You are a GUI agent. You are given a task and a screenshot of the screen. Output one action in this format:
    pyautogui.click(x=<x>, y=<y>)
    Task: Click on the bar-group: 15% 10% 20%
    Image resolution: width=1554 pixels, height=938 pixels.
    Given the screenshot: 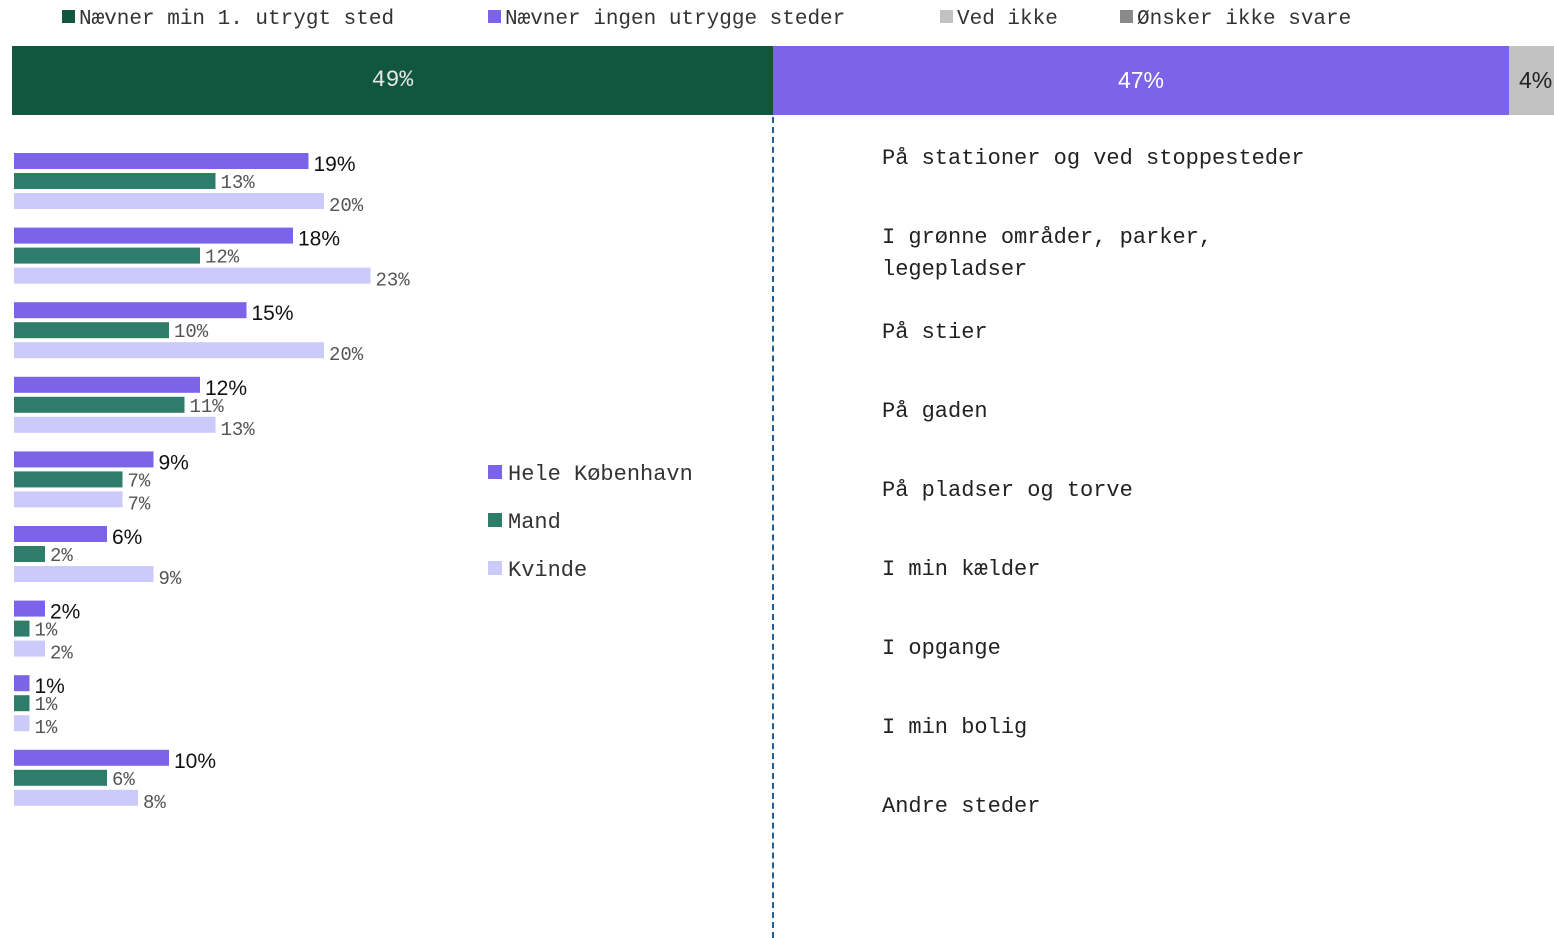 What is the action you would take?
    pyautogui.click(x=189, y=334)
    